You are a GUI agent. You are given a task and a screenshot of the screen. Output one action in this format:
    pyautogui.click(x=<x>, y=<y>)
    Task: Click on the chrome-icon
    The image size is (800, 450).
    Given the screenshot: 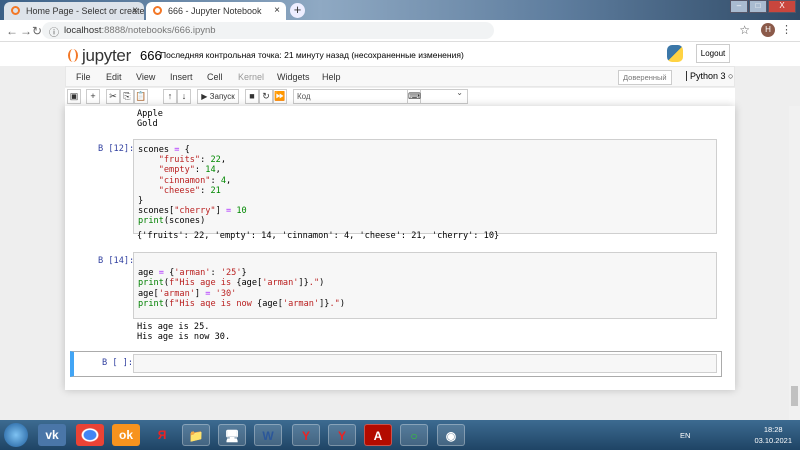 What is the action you would take?
    pyautogui.click(x=90, y=435)
    